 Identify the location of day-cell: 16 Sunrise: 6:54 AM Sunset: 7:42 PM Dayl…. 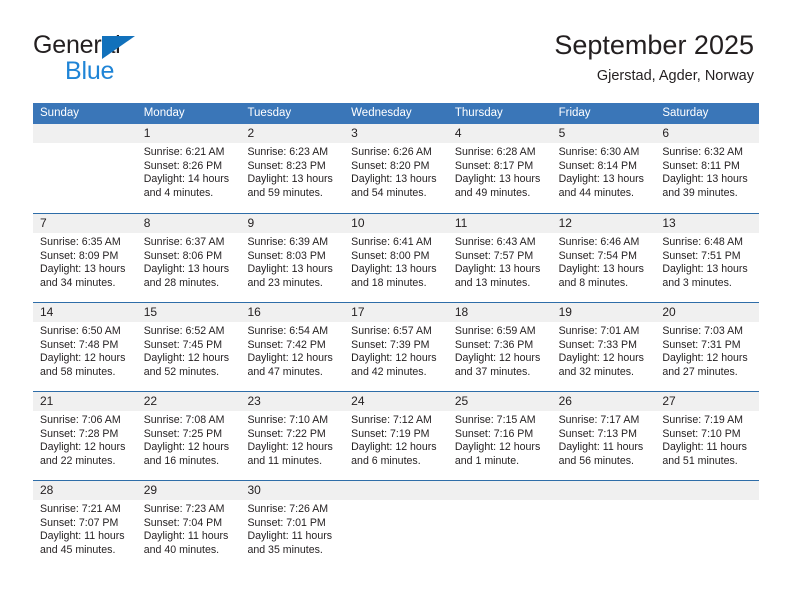
(292, 347).